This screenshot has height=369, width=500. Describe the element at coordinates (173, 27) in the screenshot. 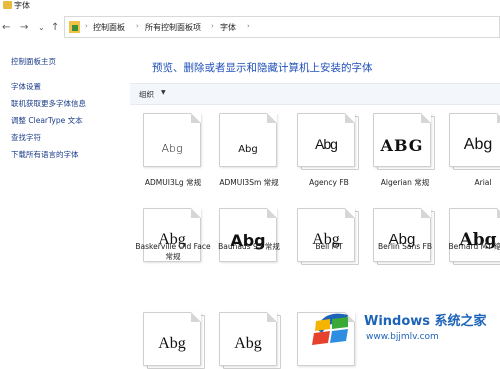

I see `breadcrumb-all-items: 所有控制面板项` at that location.